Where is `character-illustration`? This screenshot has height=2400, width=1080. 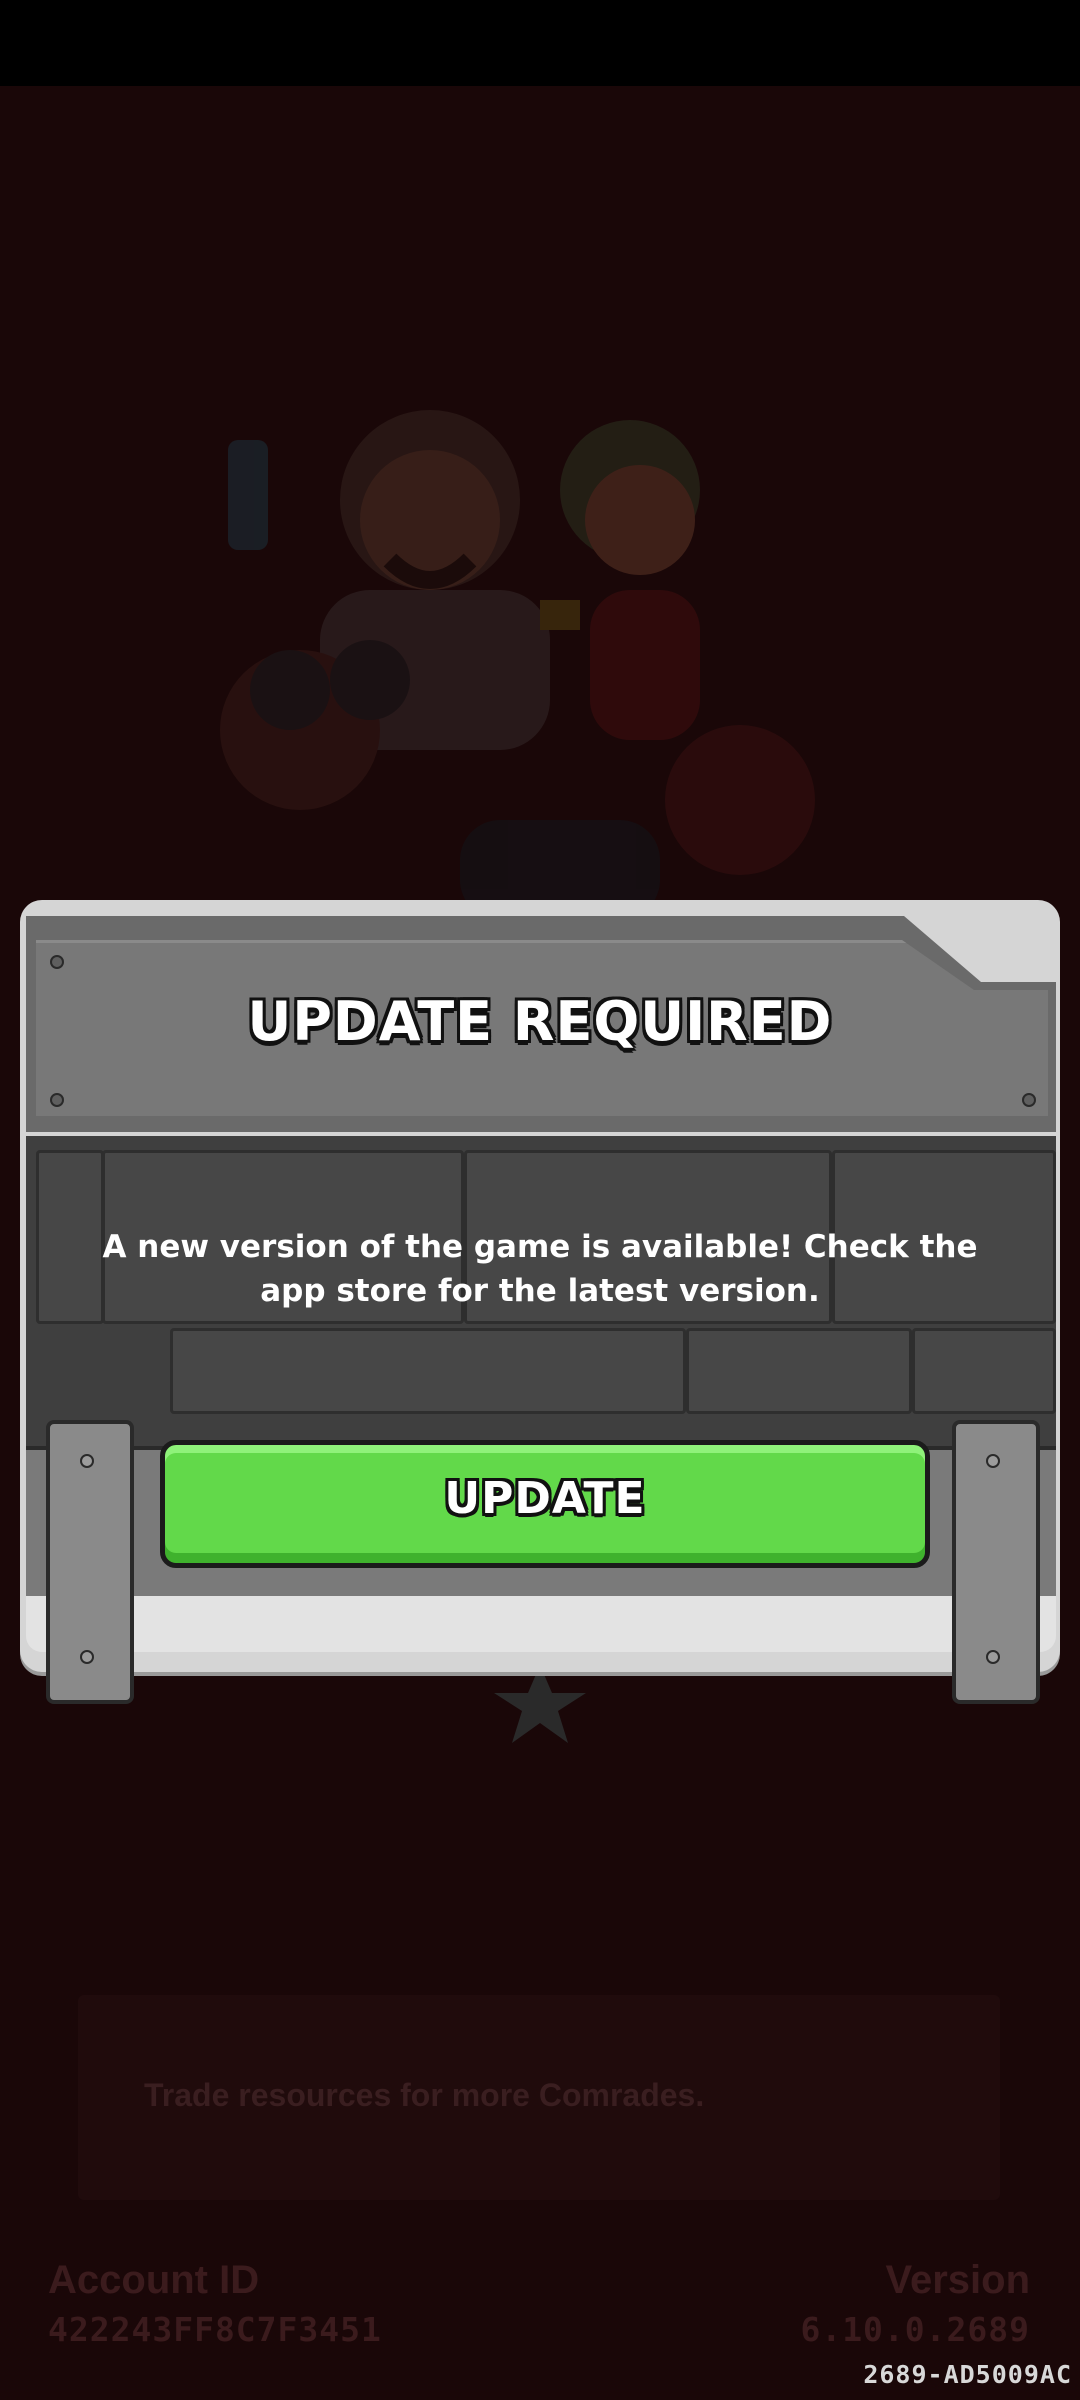 character-illustration is located at coordinates (517, 665).